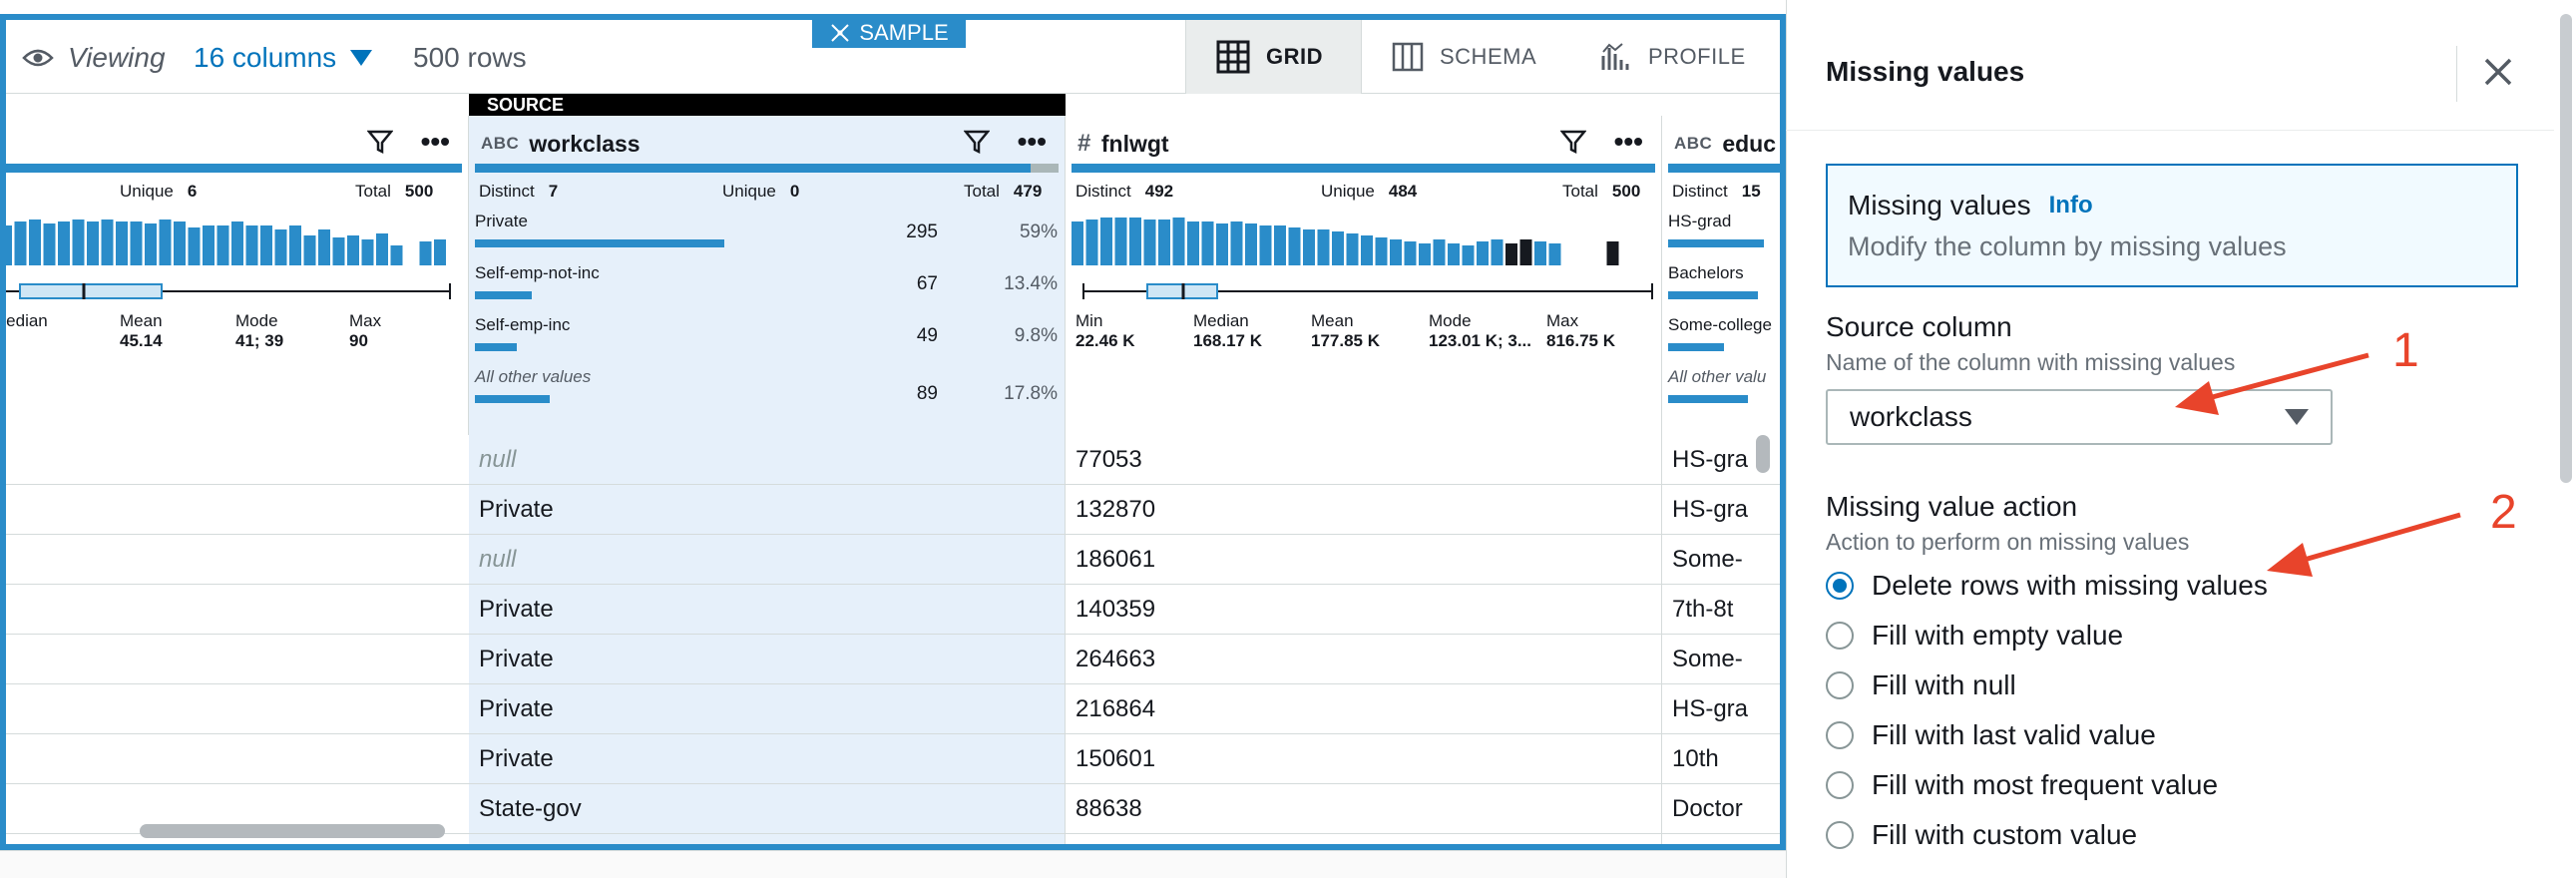 The width and height of the screenshot is (2576, 878). What do you see at coordinates (2498, 72) in the screenshot?
I see `close-icon` at bounding box center [2498, 72].